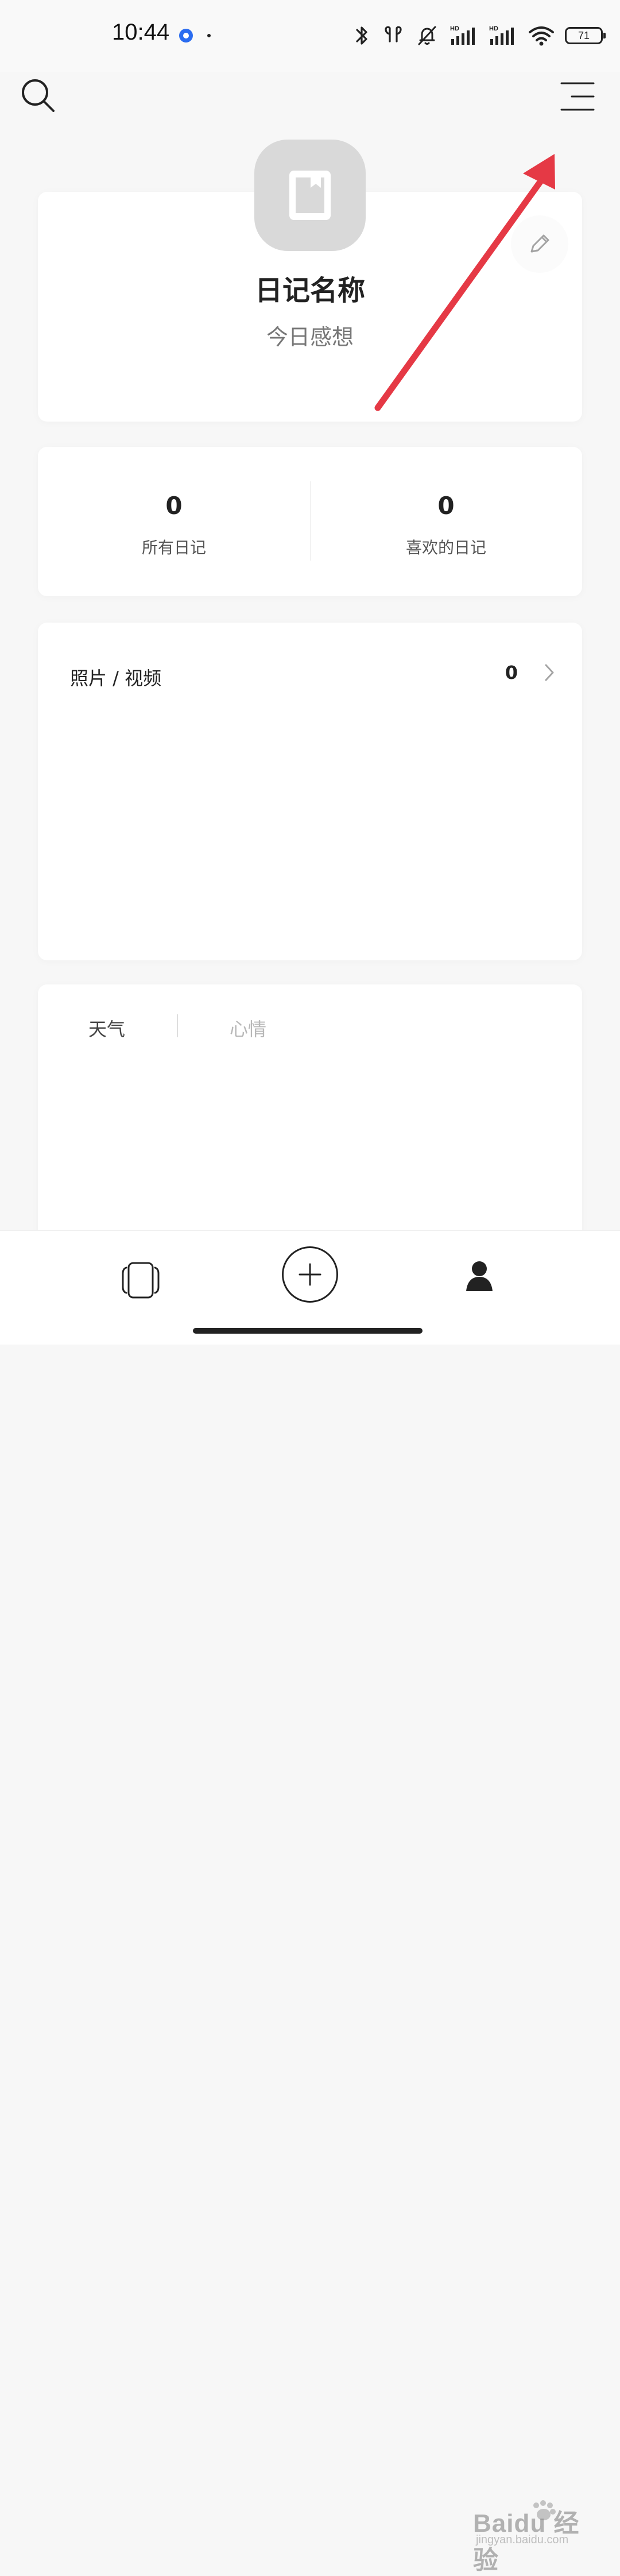 The image size is (620, 2576). Describe the element at coordinates (446, 521) in the screenshot. I see `favorite-diaries-stat: 0 喜欢的日记` at that location.